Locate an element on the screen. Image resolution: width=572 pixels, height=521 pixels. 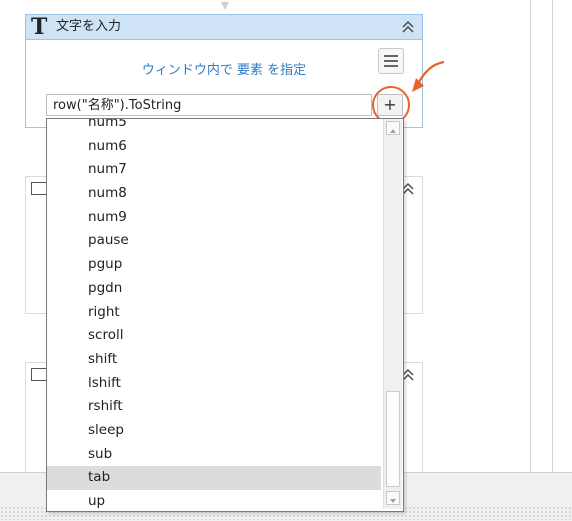
dropdown-item: scroll is located at coordinates (214, 336).